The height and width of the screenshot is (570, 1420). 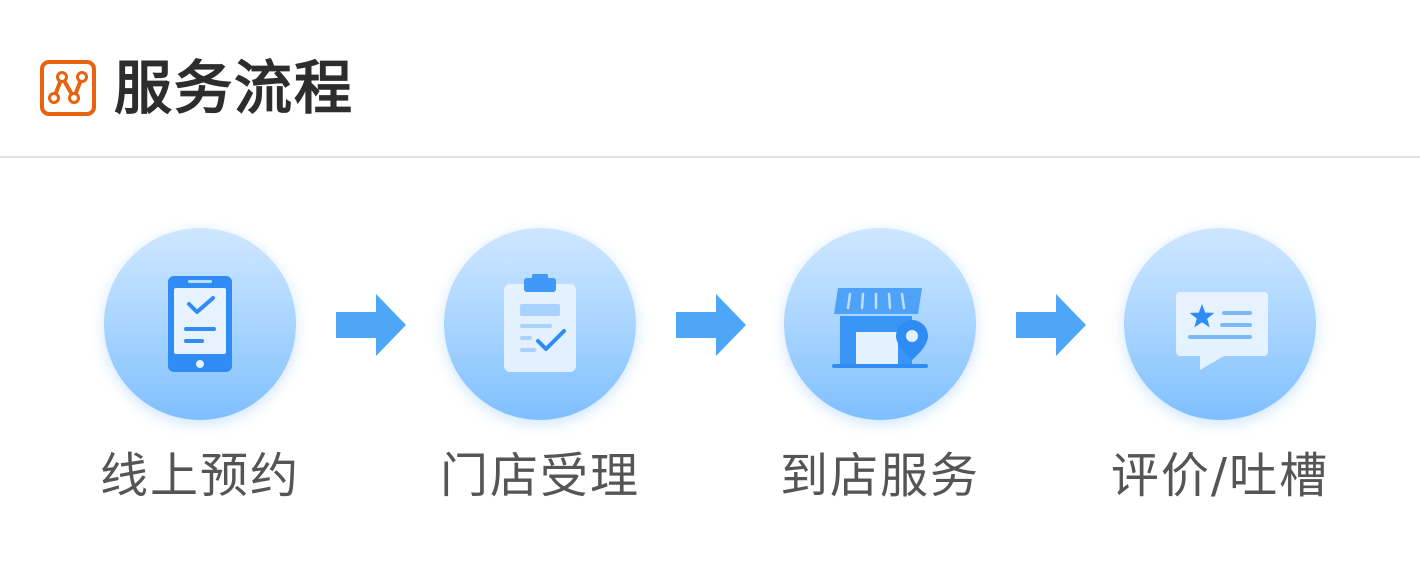 I want to click on step-label: 到店服务, so click(x=879, y=476).